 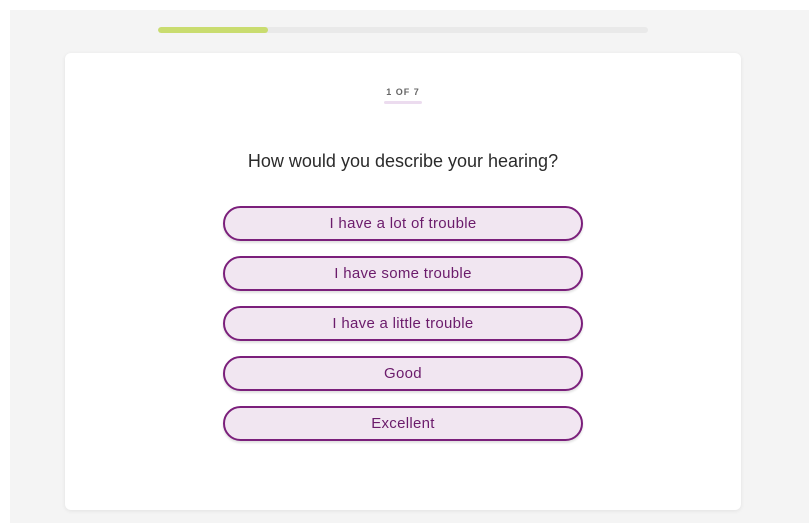 What do you see at coordinates (403, 273) in the screenshot?
I see `option-some-trouble-button: I have some trouble` at bounding box center [403, 273].